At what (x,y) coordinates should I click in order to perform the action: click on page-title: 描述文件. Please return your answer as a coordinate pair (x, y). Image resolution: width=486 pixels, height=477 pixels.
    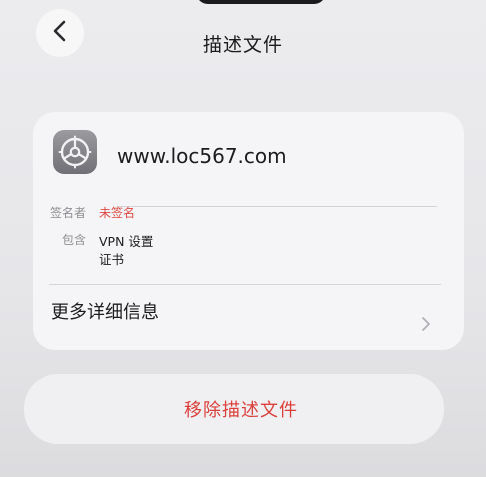
    Looking at the image, I should click on (242, 45).